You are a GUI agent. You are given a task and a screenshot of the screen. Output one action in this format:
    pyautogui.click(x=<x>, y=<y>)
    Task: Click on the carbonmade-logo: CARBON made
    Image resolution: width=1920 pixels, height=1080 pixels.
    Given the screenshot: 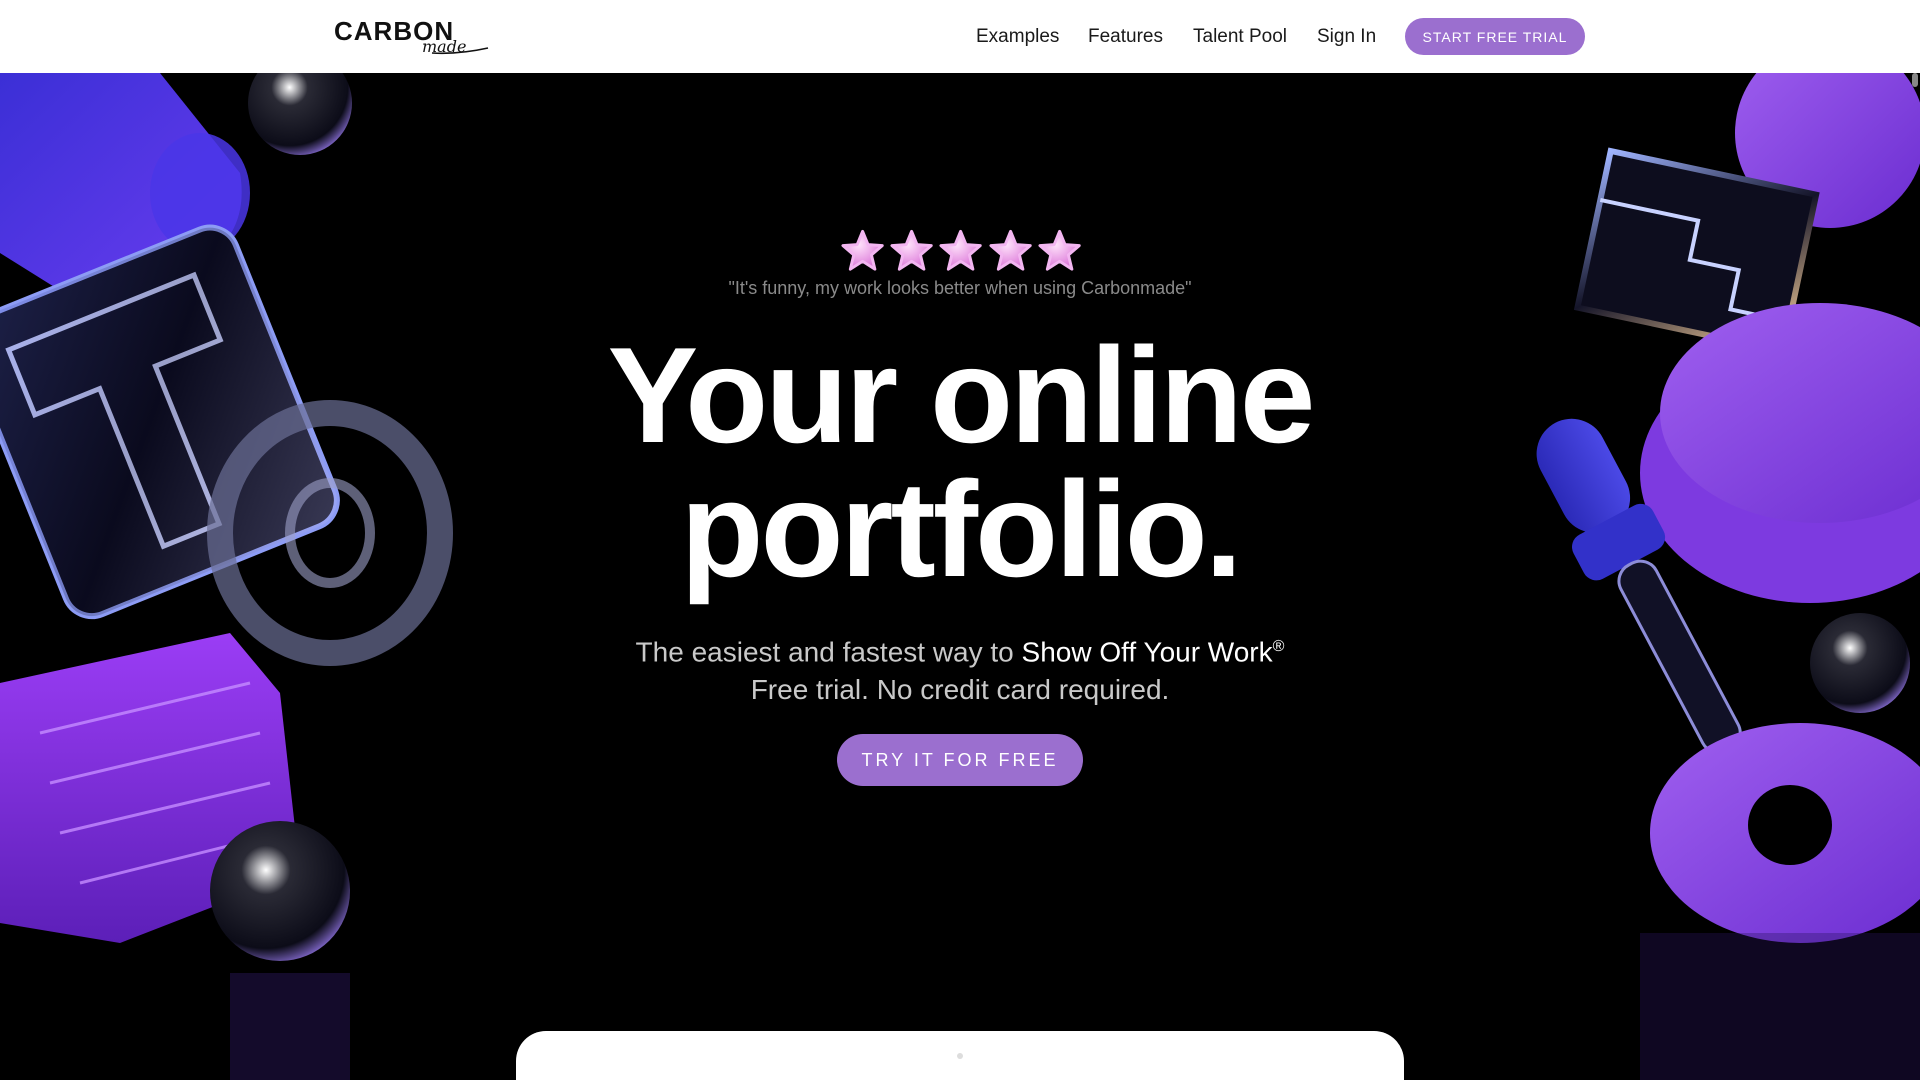 What is the action you would take?
    pyautogui.click(x=414, y=36)
    